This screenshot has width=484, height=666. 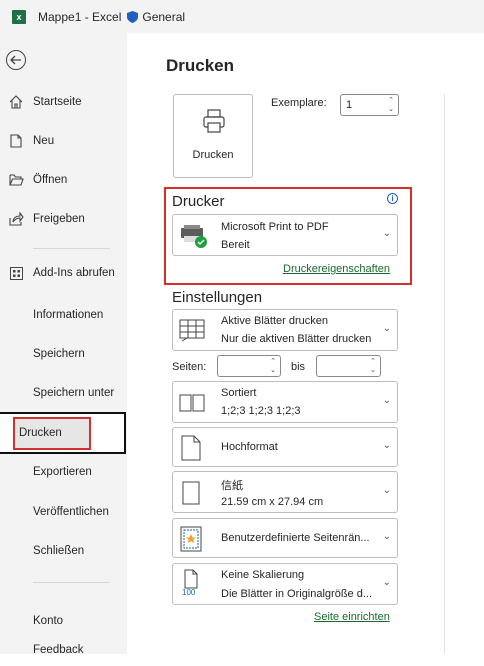 I want to click on no-scaling-icon, so click(x=191, y=579).